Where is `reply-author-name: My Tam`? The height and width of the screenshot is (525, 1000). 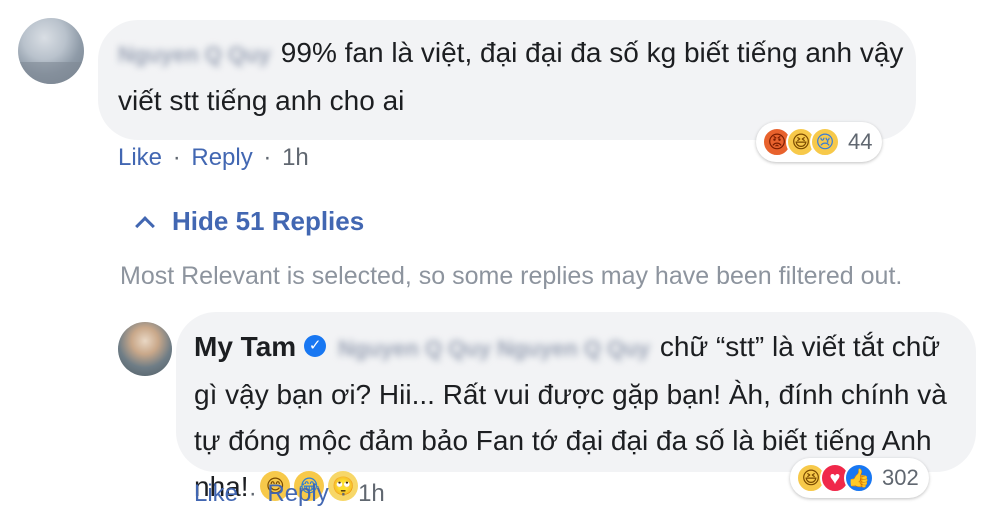 reply-author-name: My Tam is located at coordinates (245, 346).